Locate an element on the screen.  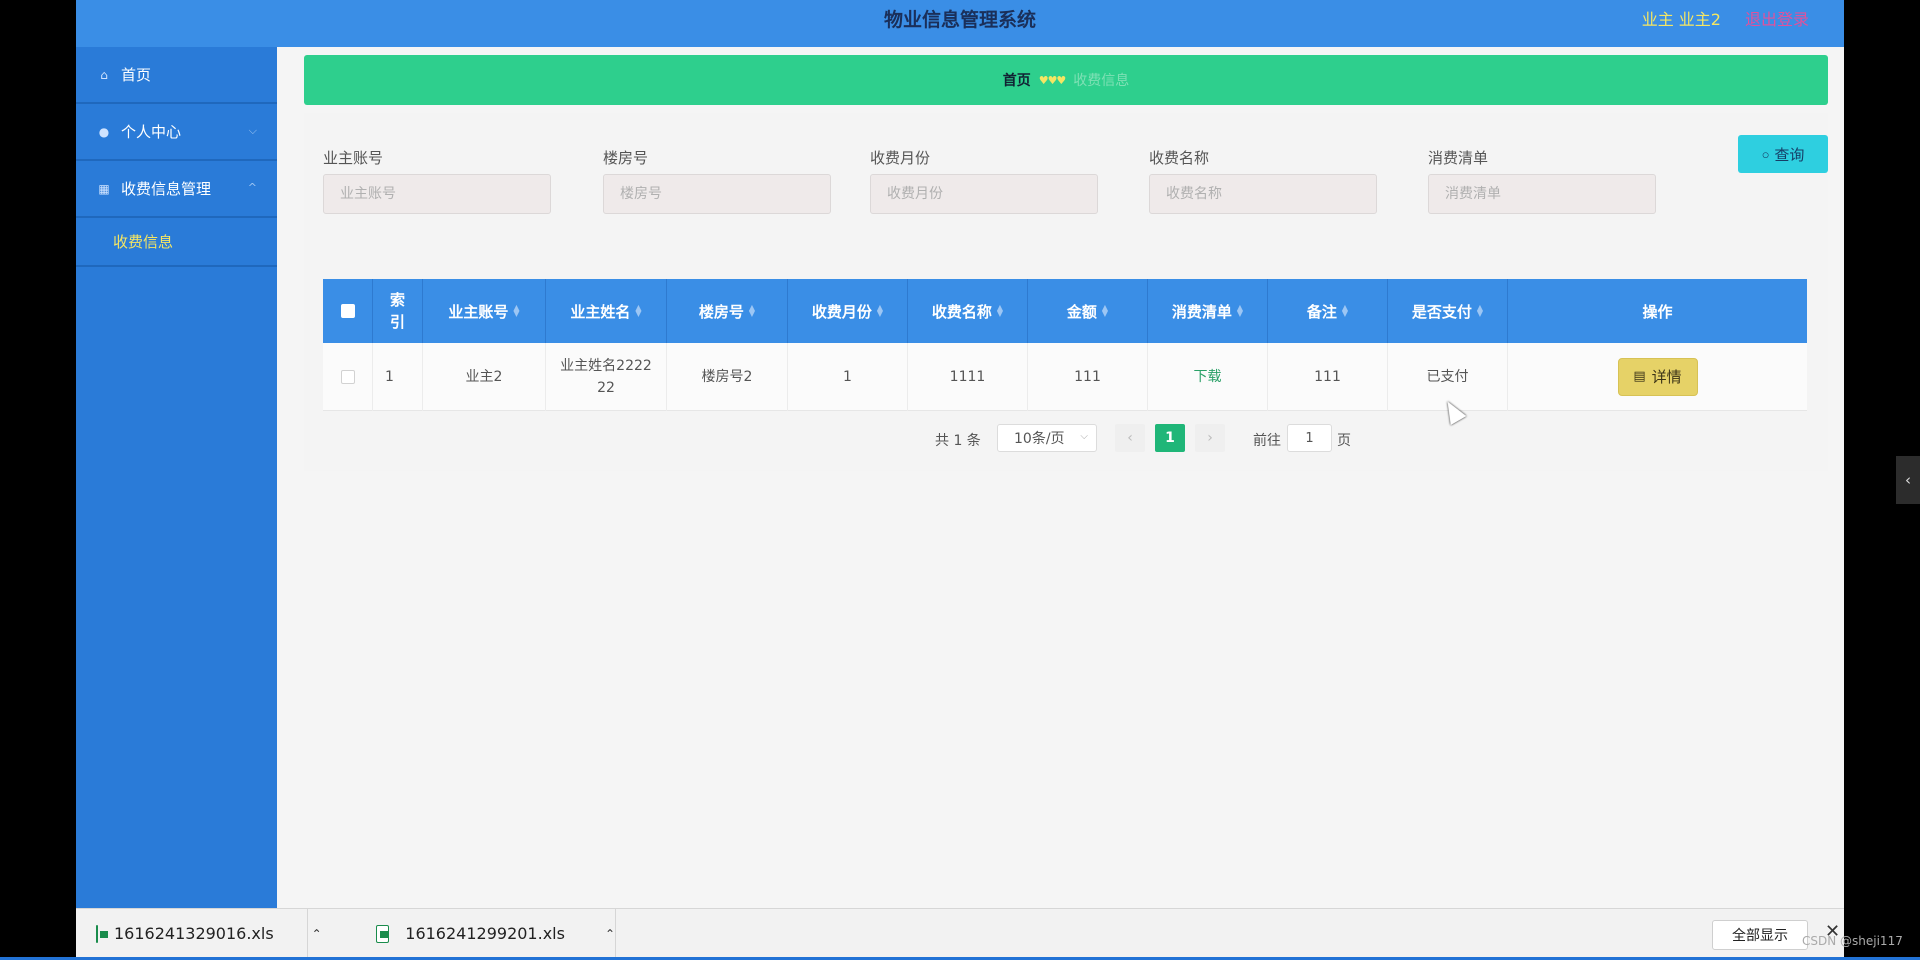
breadcrumb-home: 首页 is located at coordinates (1017, 80).